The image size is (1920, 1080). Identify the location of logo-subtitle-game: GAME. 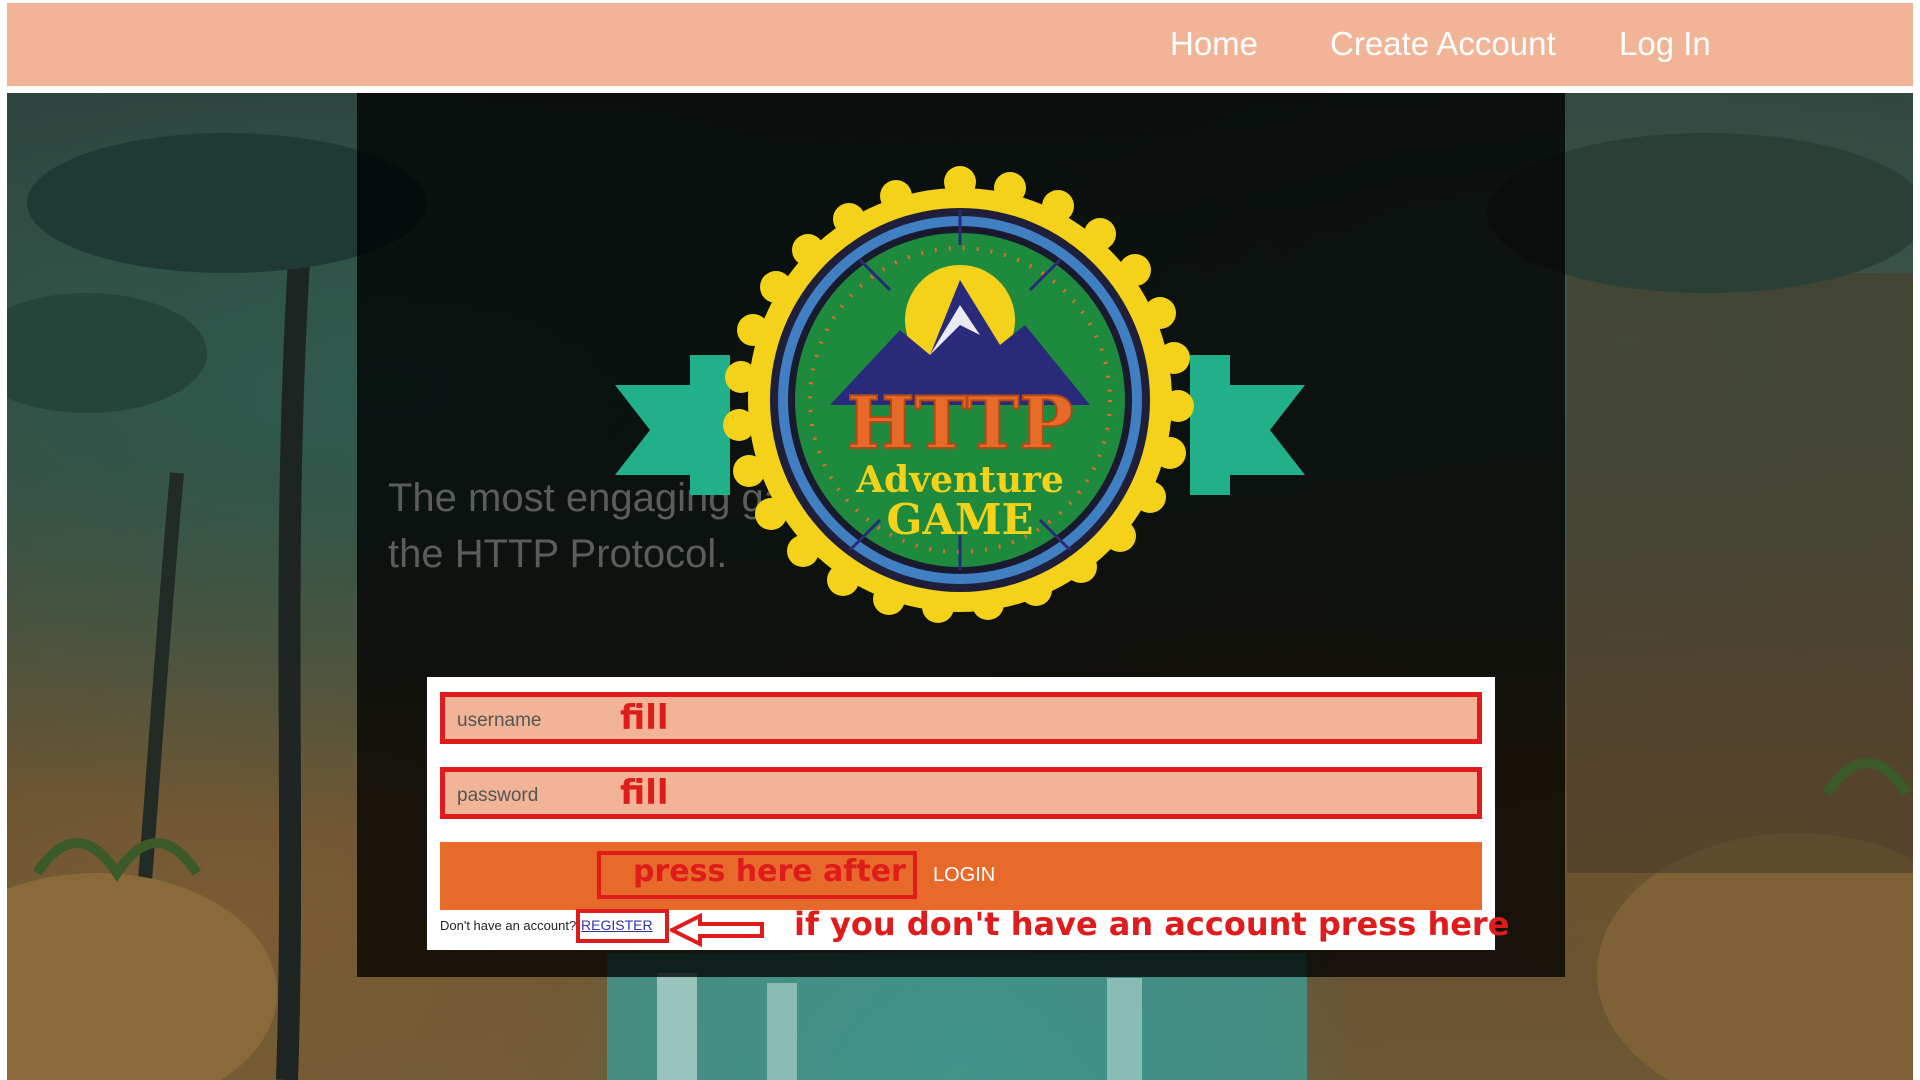
(960, 519).